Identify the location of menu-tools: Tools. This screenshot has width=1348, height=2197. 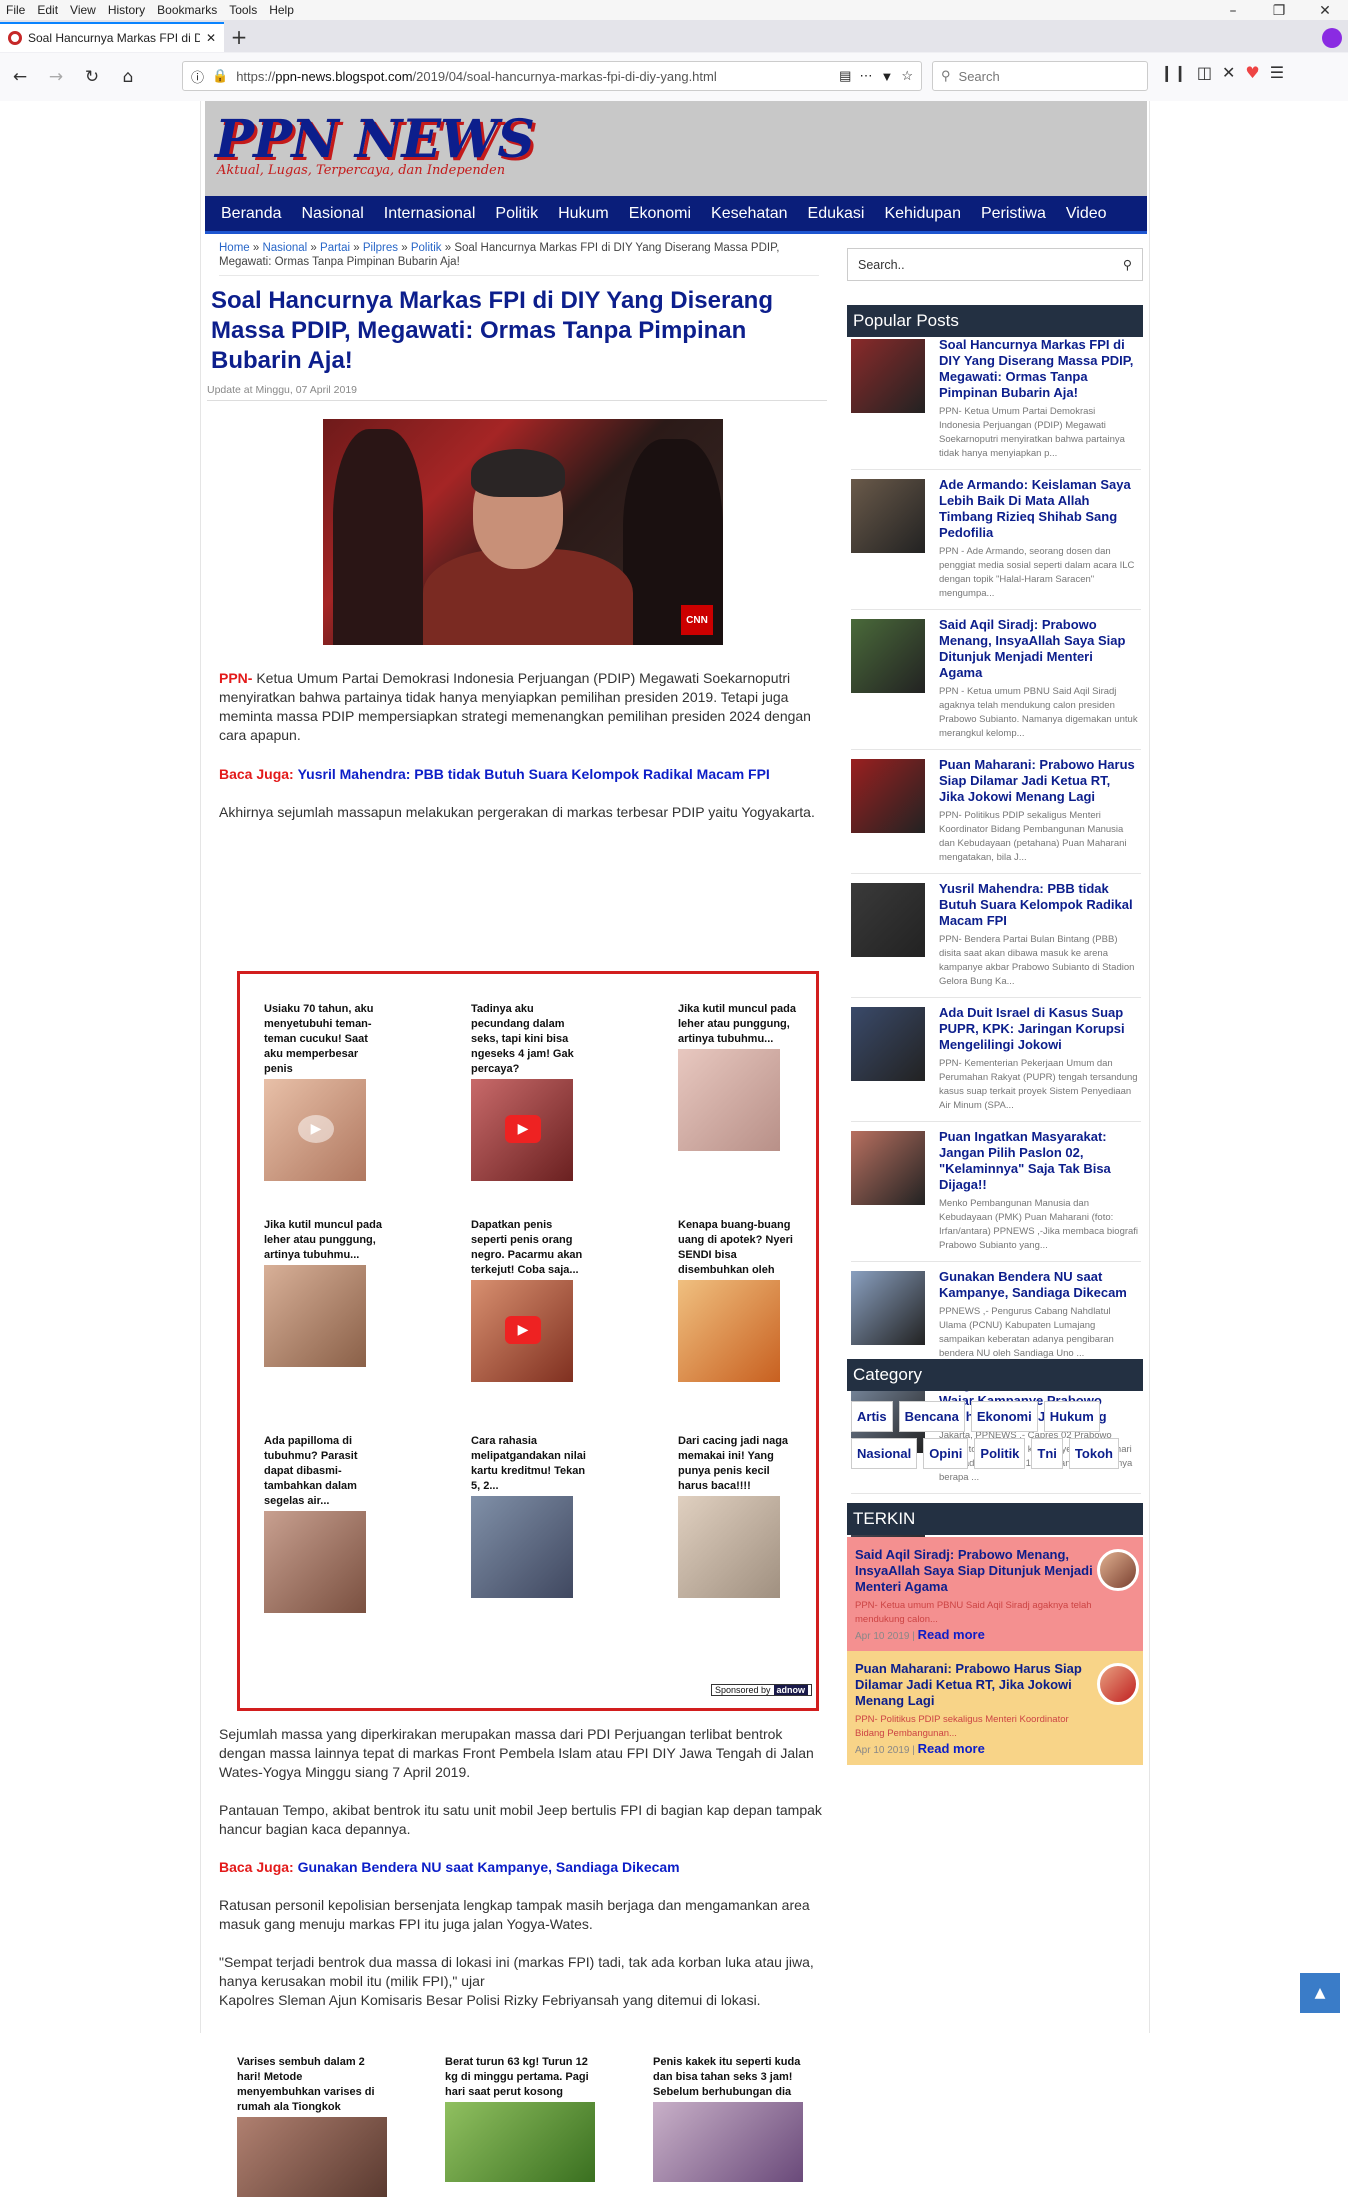
(243, 10).